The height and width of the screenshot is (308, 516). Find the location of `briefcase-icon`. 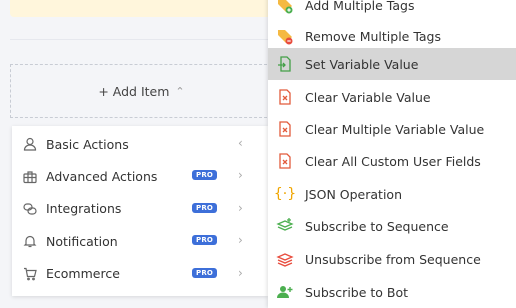

briefcase-icon is located at coordinates (30, 177).